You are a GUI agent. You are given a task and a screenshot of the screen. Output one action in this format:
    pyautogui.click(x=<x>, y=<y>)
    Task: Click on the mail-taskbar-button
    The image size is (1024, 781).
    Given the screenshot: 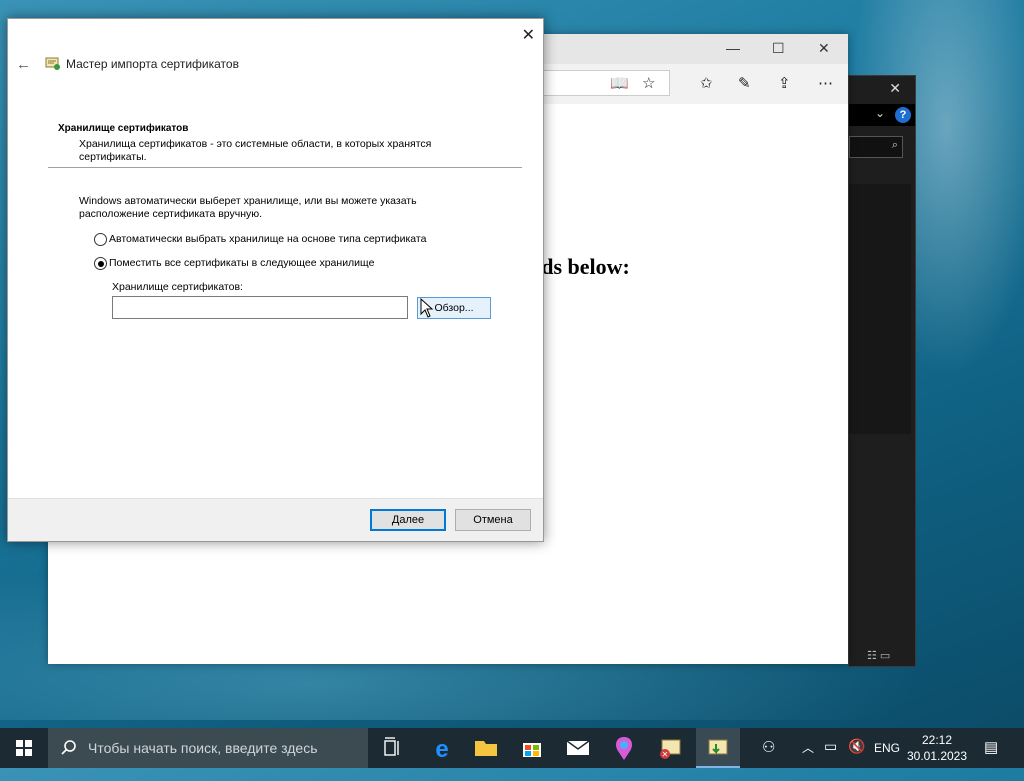 What is the action you would take?
    pyautogui.click(x=578, y=748)
    